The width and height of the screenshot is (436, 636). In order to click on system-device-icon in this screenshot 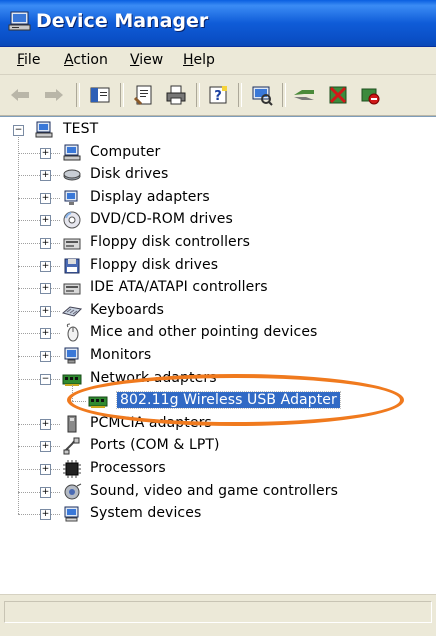, I will do `click(72, 514)`.